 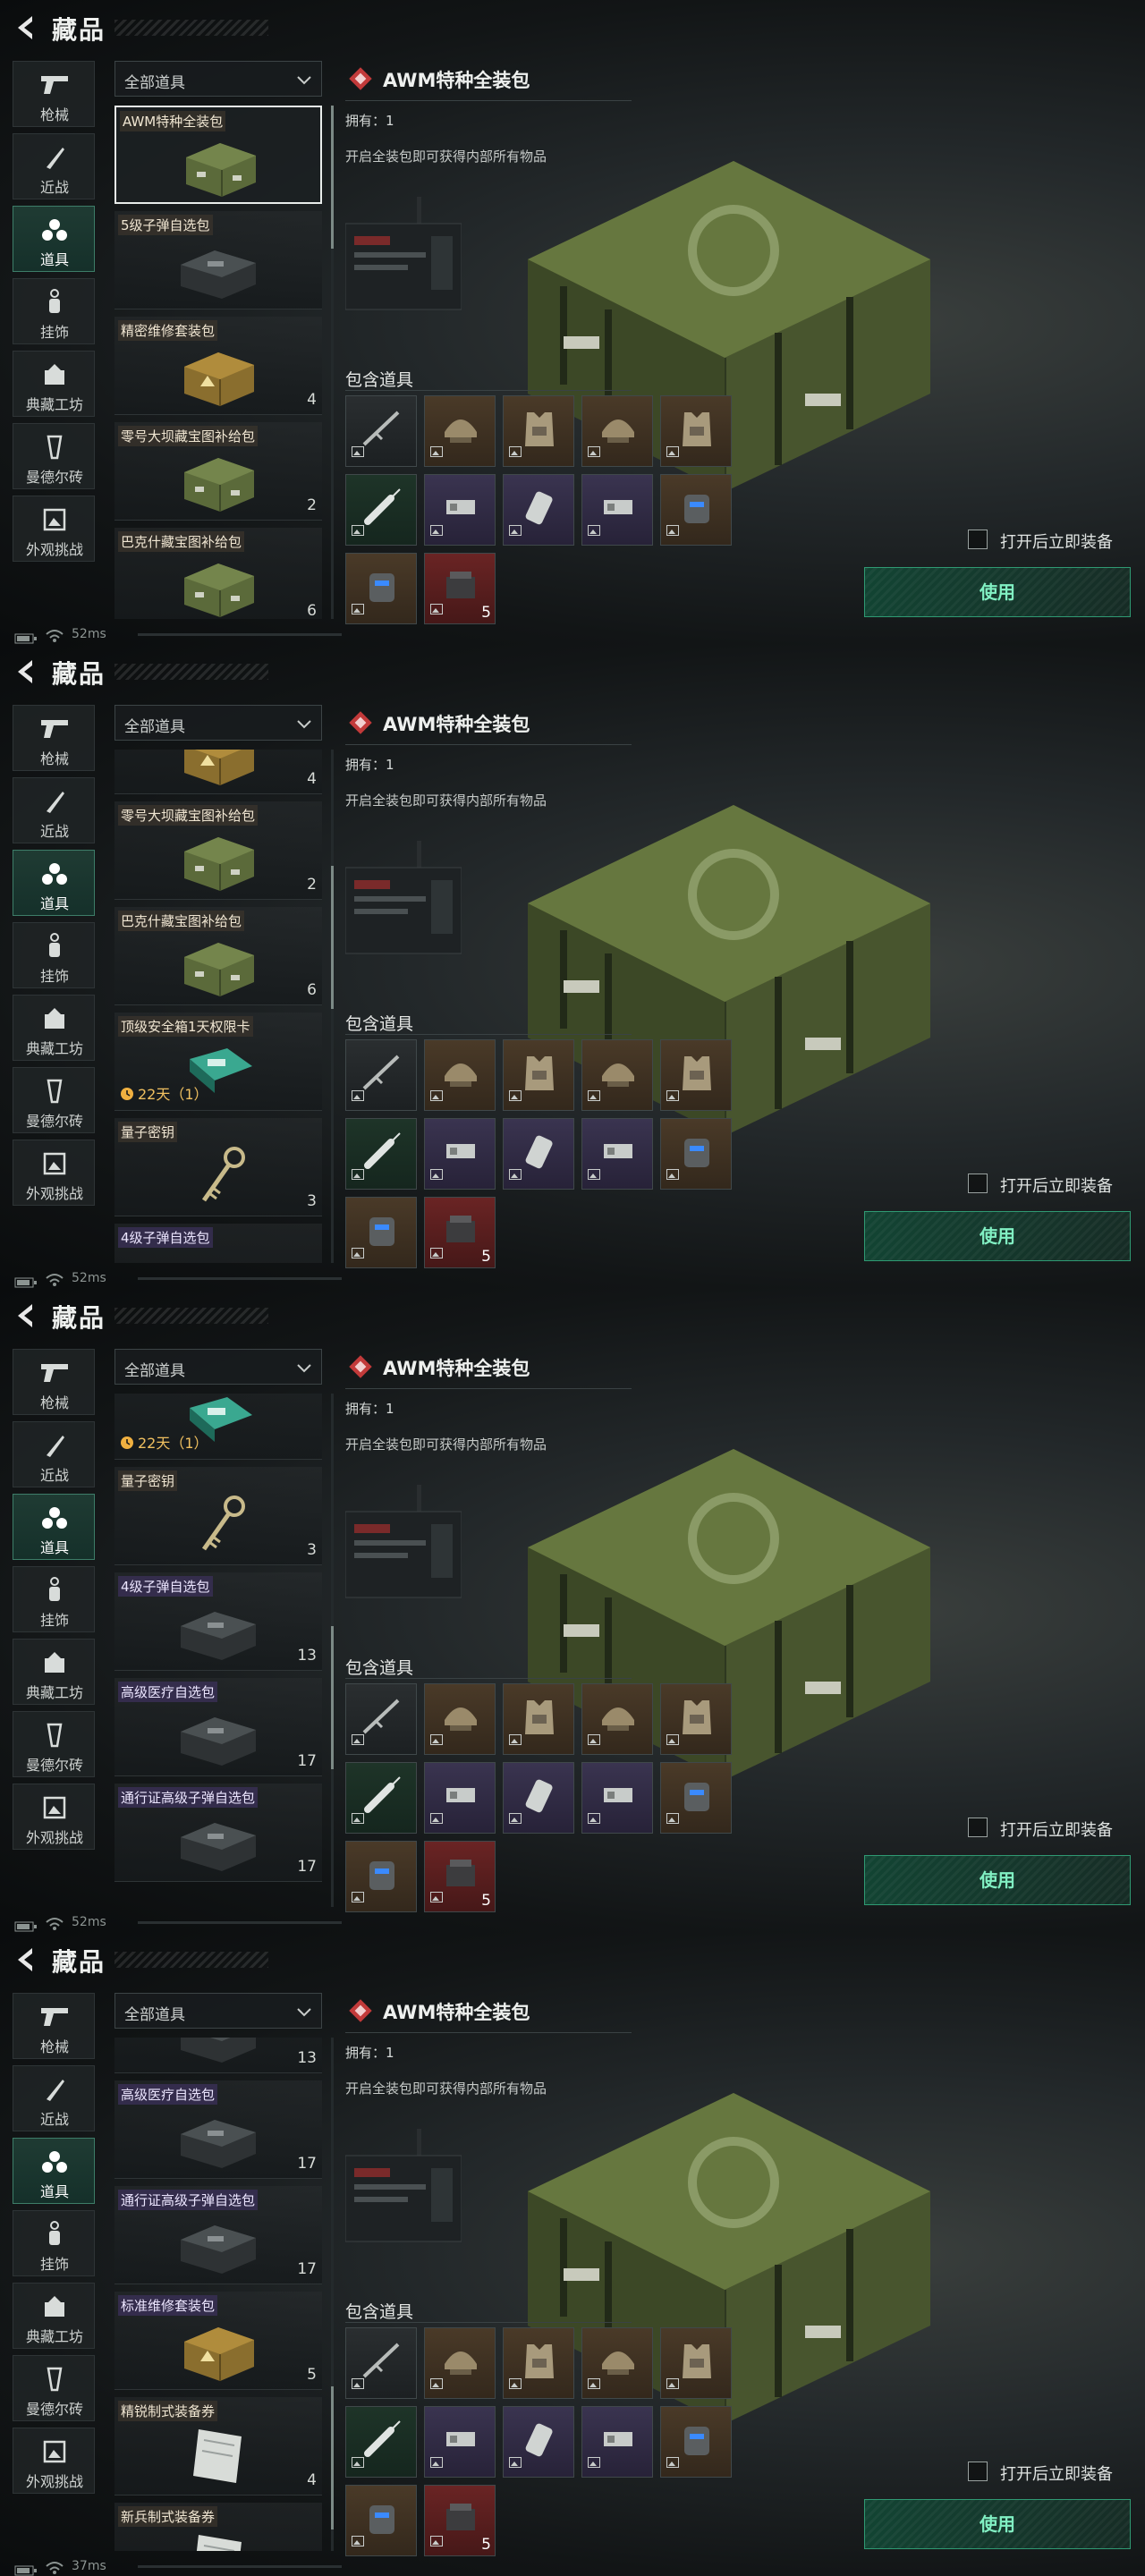 I want to click on list-item: 标准维修套装包 5, so click(x=218, y=2341).